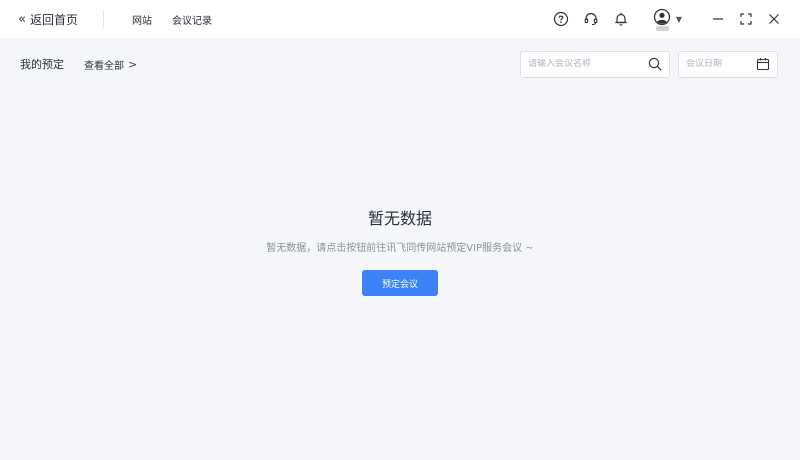  Describe the element at coordinates (103, 19) in the screenshot. I see `title-divider` at that location.